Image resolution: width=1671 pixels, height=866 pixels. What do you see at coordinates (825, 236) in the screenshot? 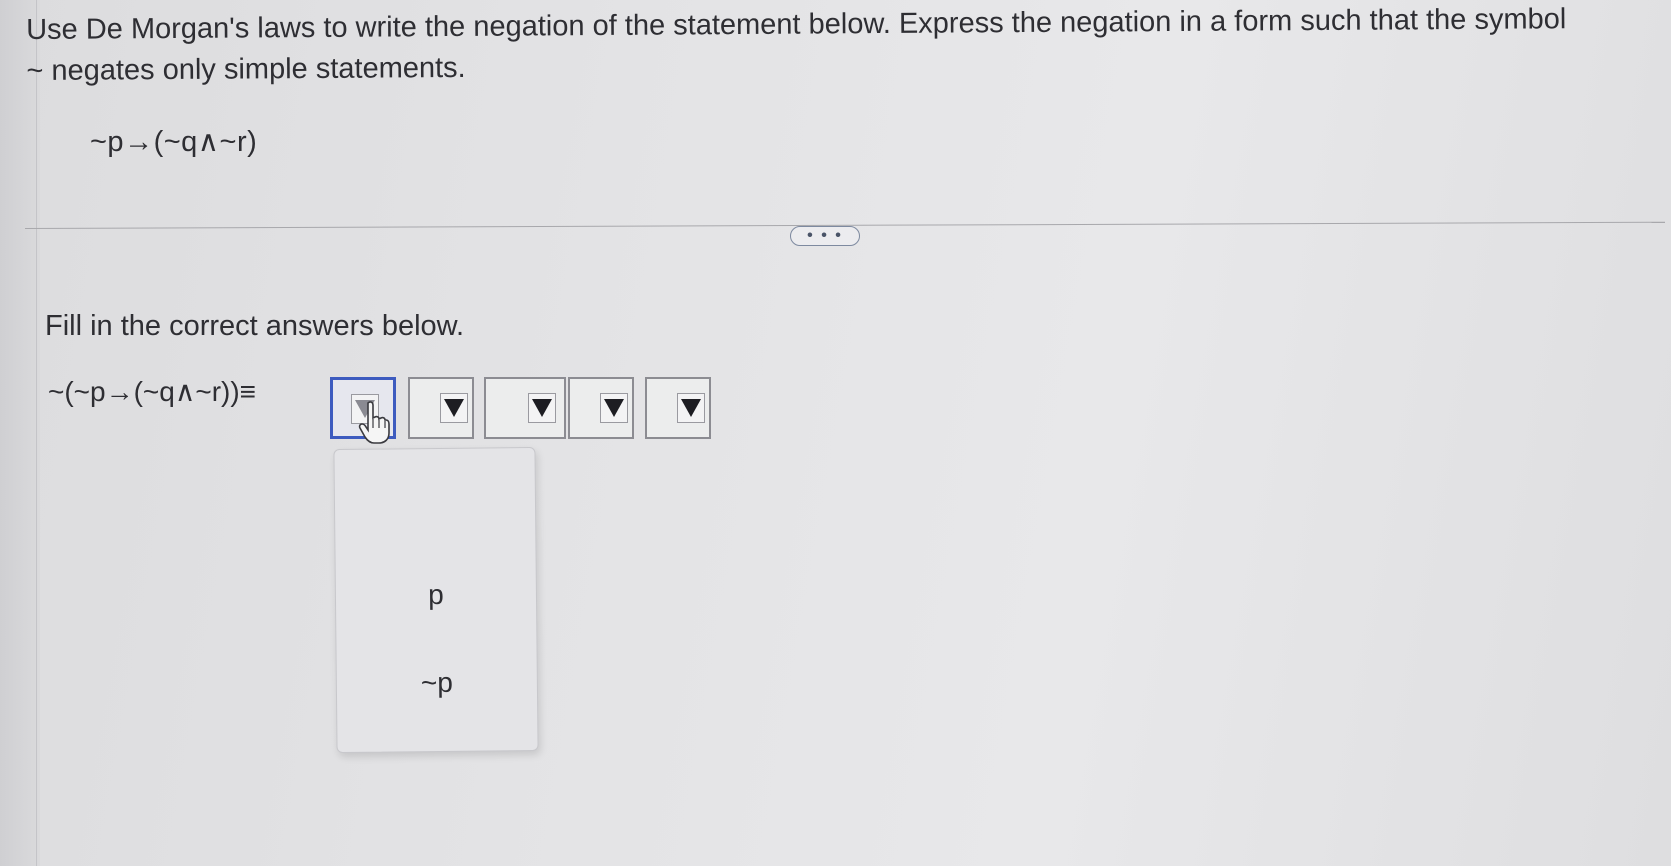
I see `more-options-button: • • •` at bounding box center [825, 236].